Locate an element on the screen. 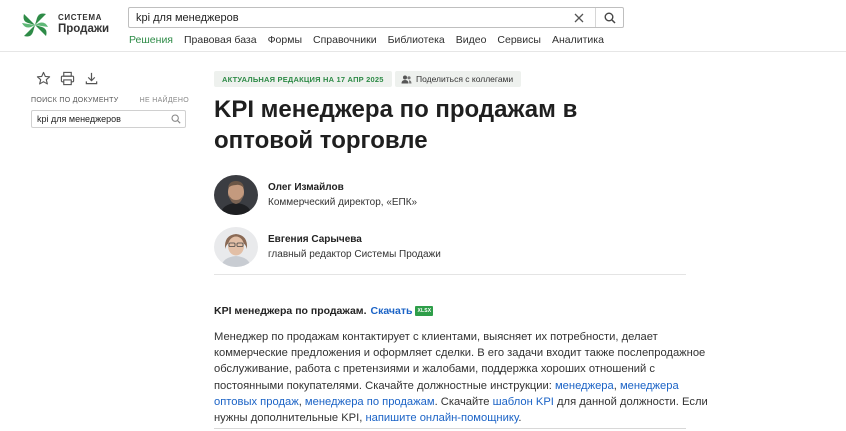 This screenshot has height=431, width=846. share-button: Поделиться с коллегами is located at coordinates (458, 79).